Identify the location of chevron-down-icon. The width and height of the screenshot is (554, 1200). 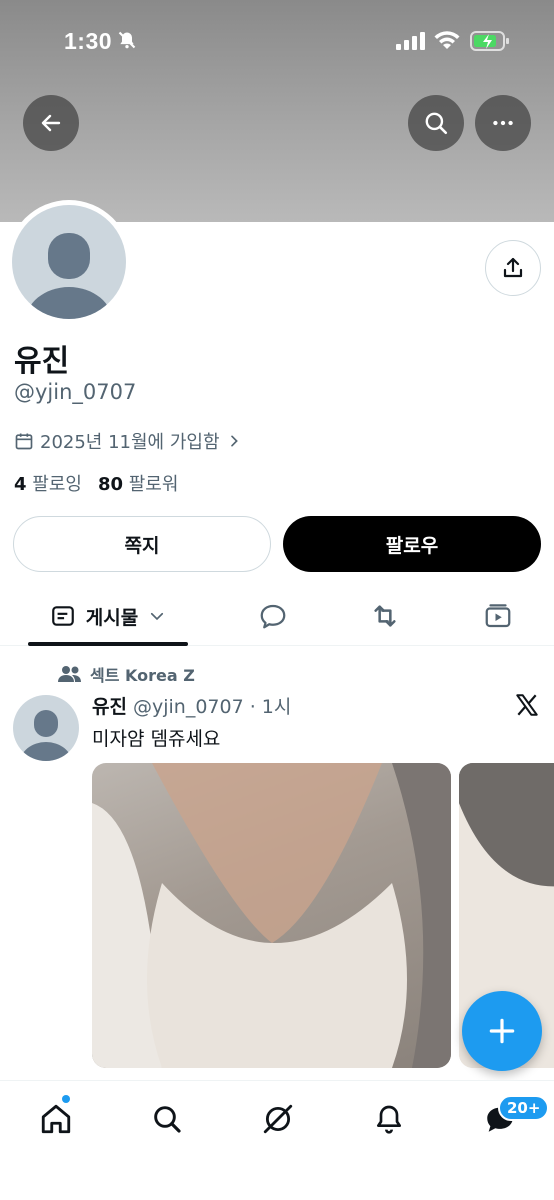
(157, 616).